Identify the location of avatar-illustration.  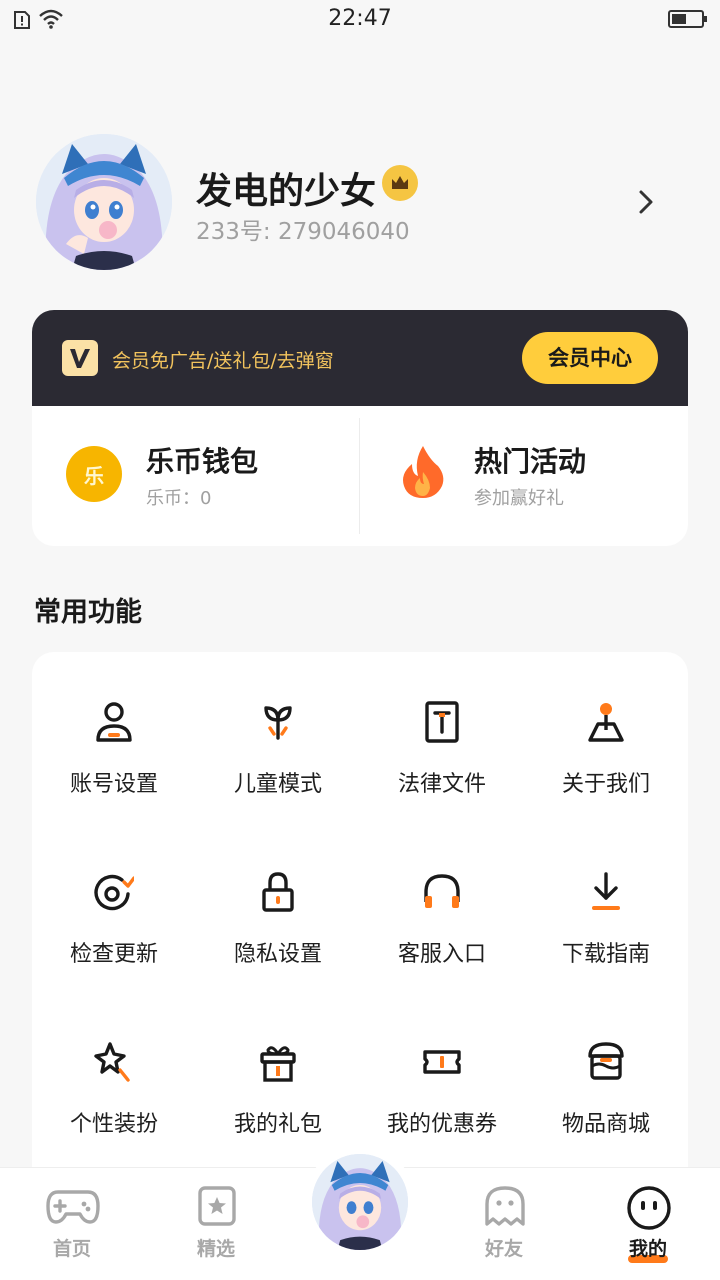
(104, 202).